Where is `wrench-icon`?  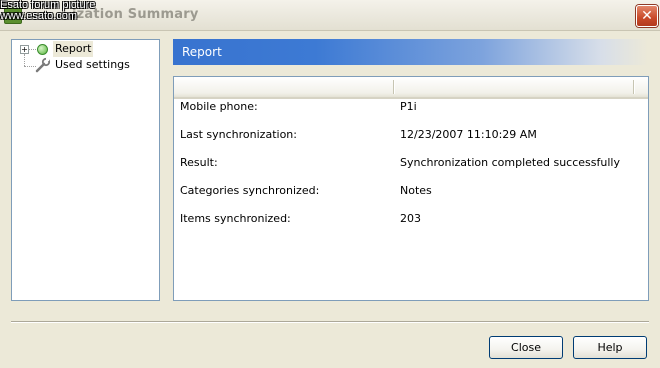 wrench-icon is located at coordinates (43, 65).